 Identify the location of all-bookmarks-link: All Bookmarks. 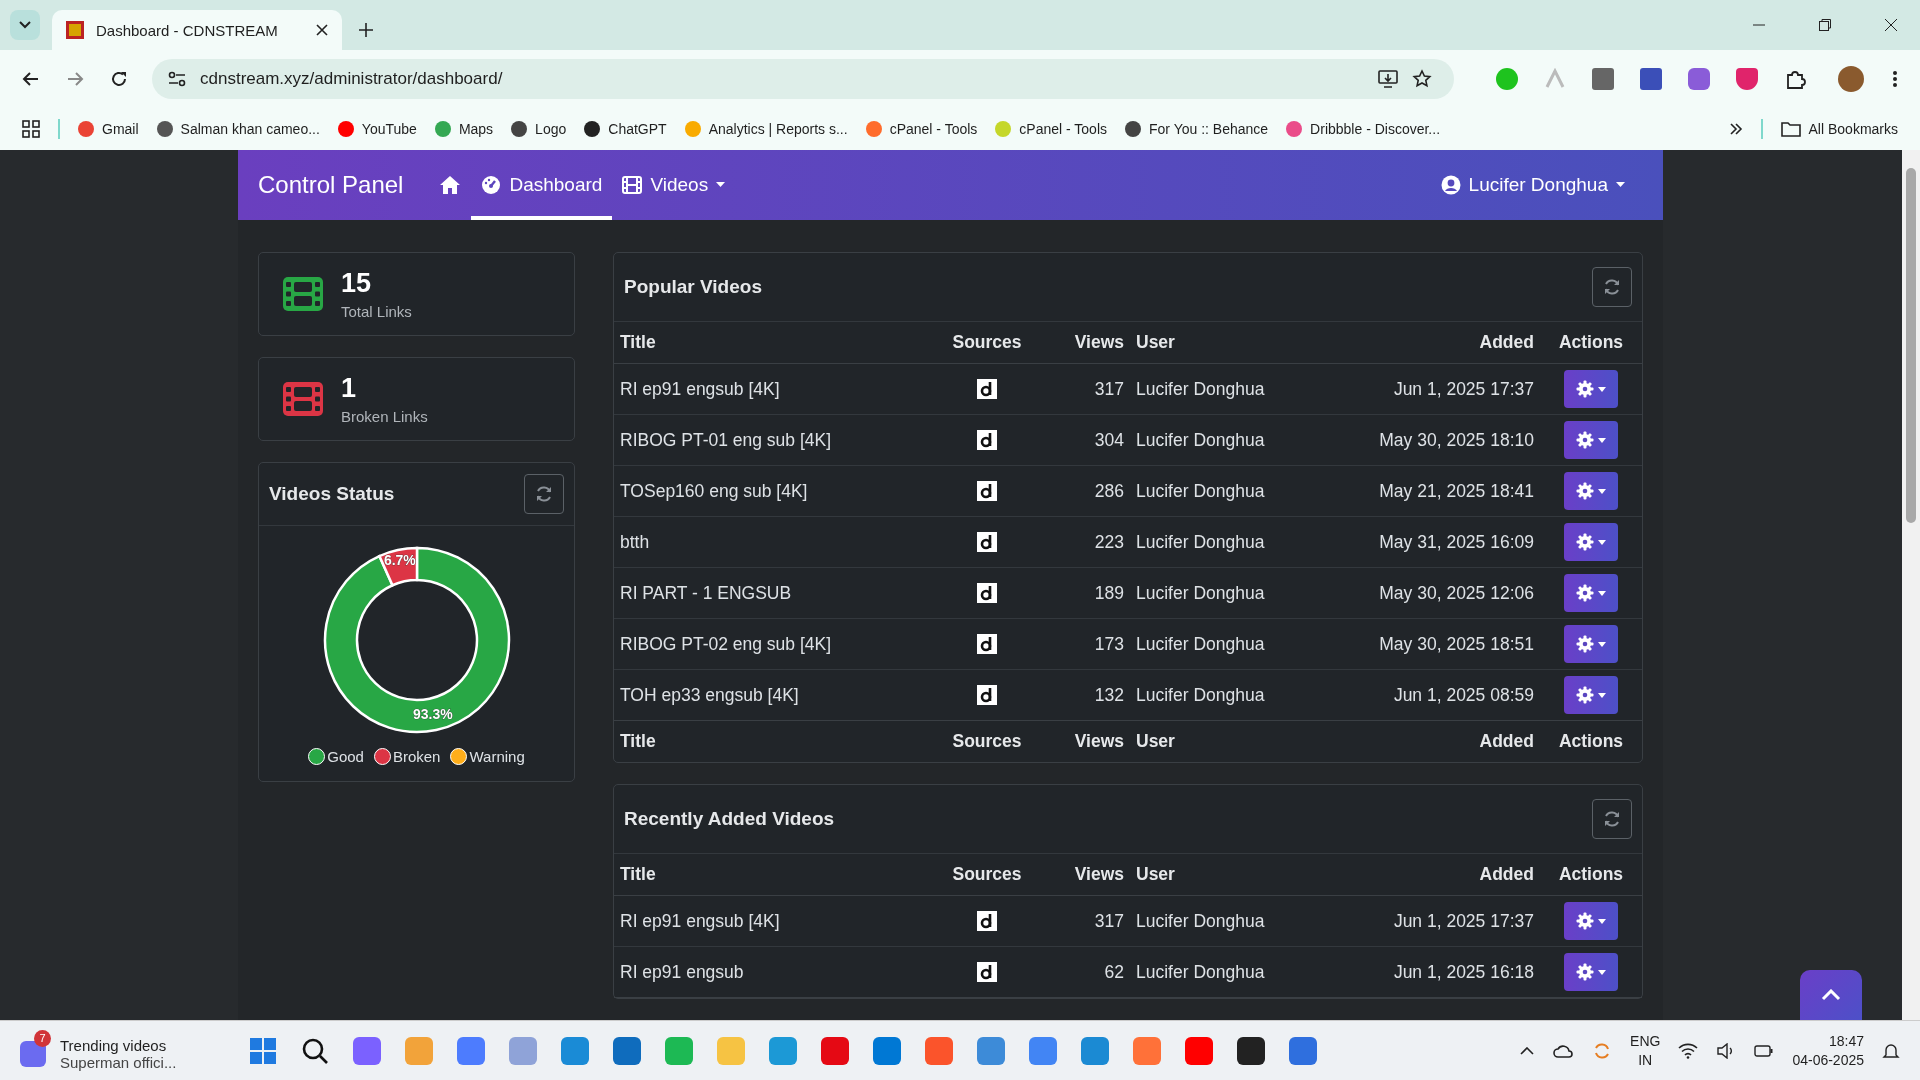
(1839, 129).